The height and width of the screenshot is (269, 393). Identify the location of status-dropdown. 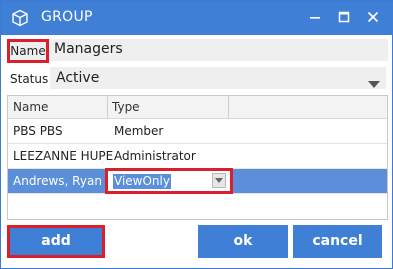
(218, 78).